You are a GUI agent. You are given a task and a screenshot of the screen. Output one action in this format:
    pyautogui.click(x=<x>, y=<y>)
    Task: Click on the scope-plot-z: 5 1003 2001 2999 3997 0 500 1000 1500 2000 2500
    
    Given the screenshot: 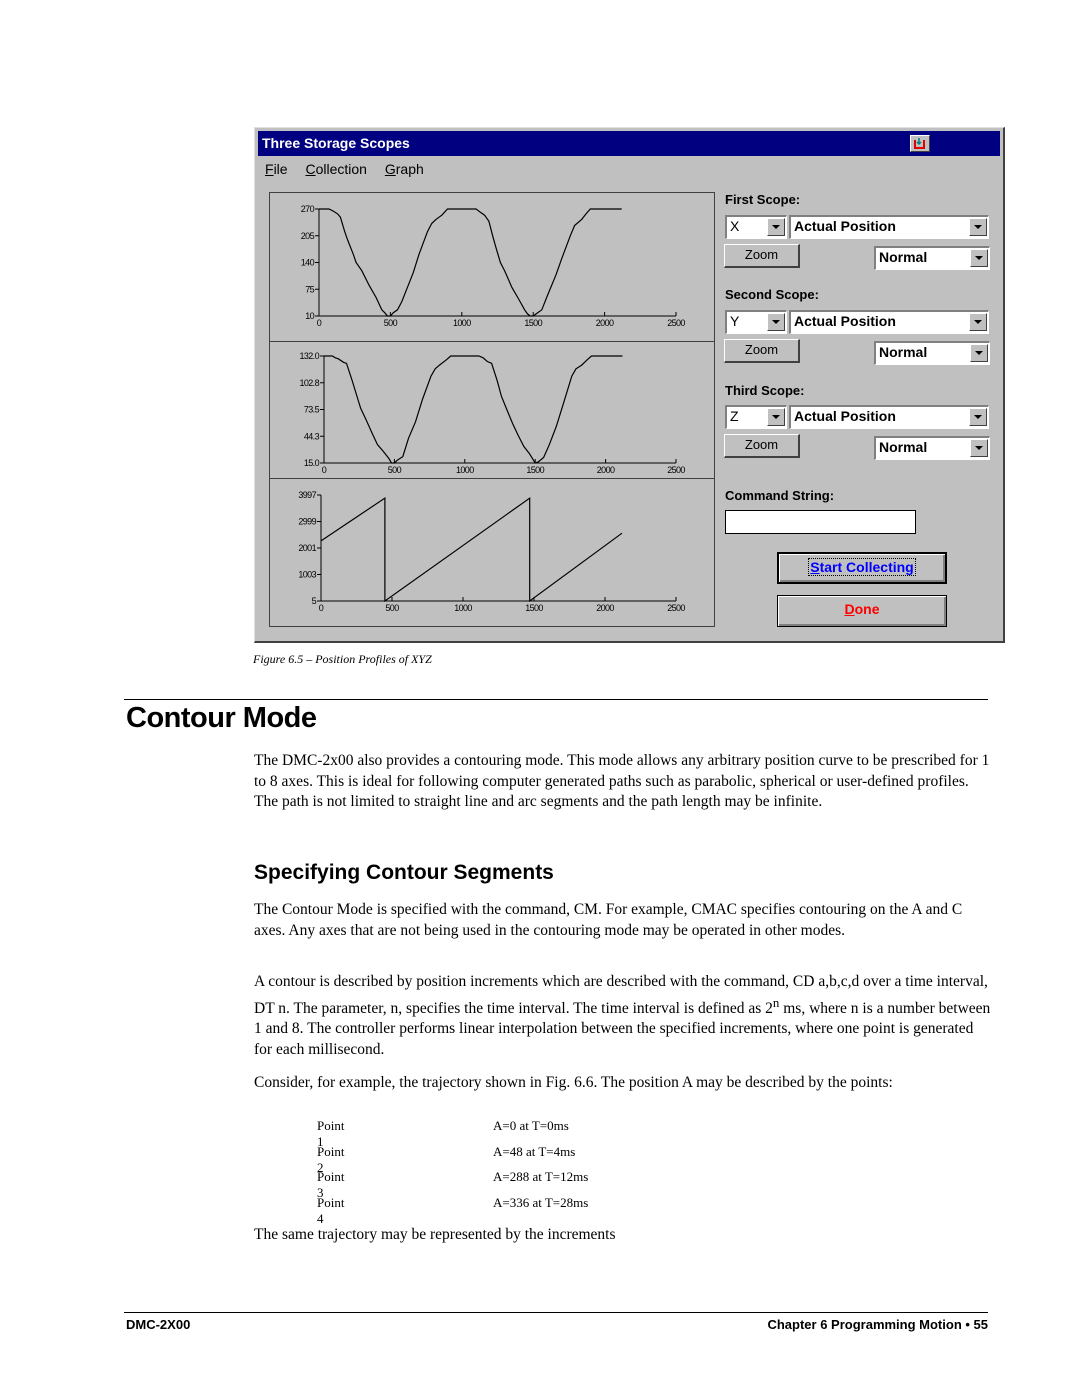 What is the action you would take?
    pyautogui.click(x=492, y=552)
    